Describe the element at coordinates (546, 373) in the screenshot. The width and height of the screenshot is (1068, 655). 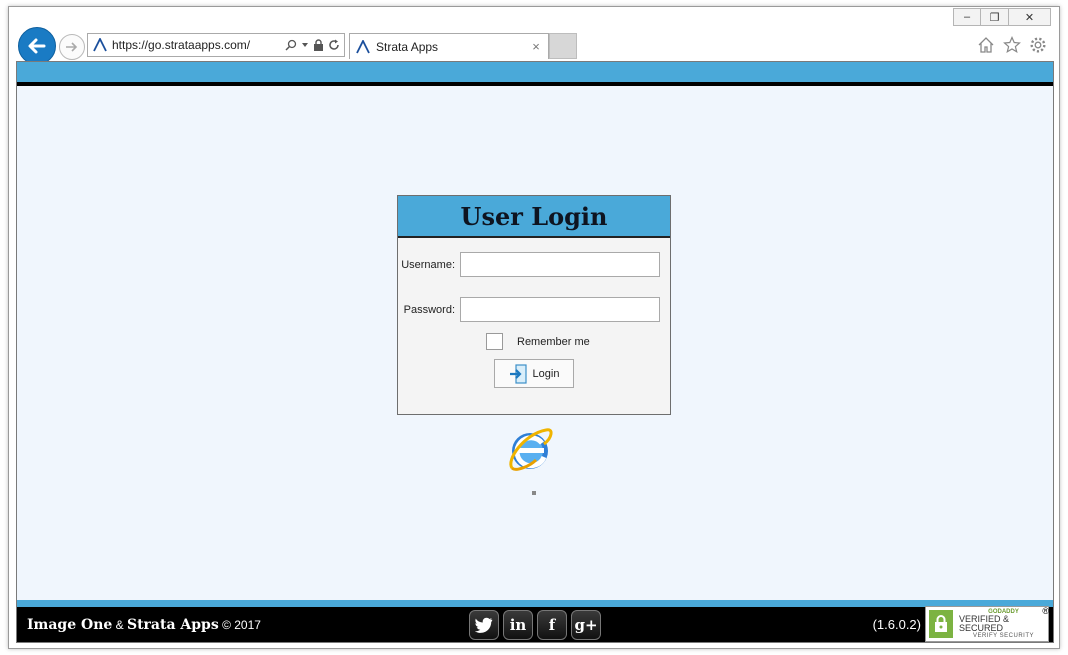
I see `login-button-label: Login` at that location.